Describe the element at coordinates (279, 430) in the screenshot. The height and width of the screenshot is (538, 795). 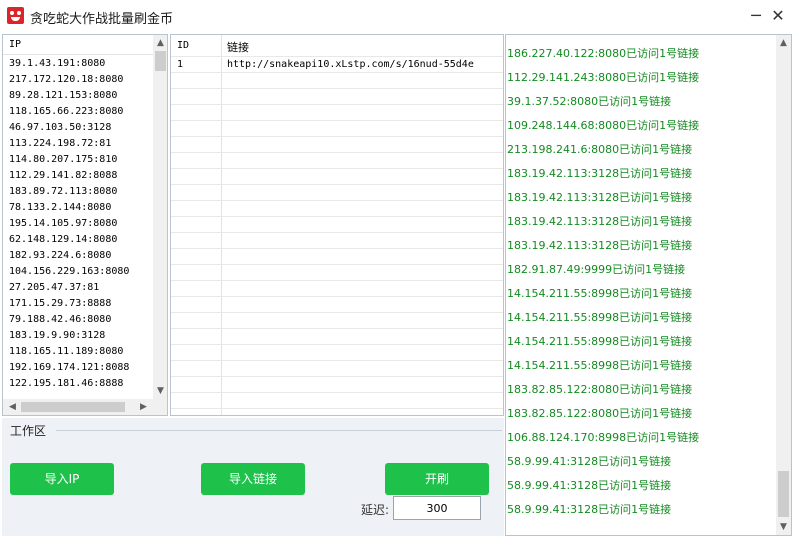
I see `work-area-divider` at that location.